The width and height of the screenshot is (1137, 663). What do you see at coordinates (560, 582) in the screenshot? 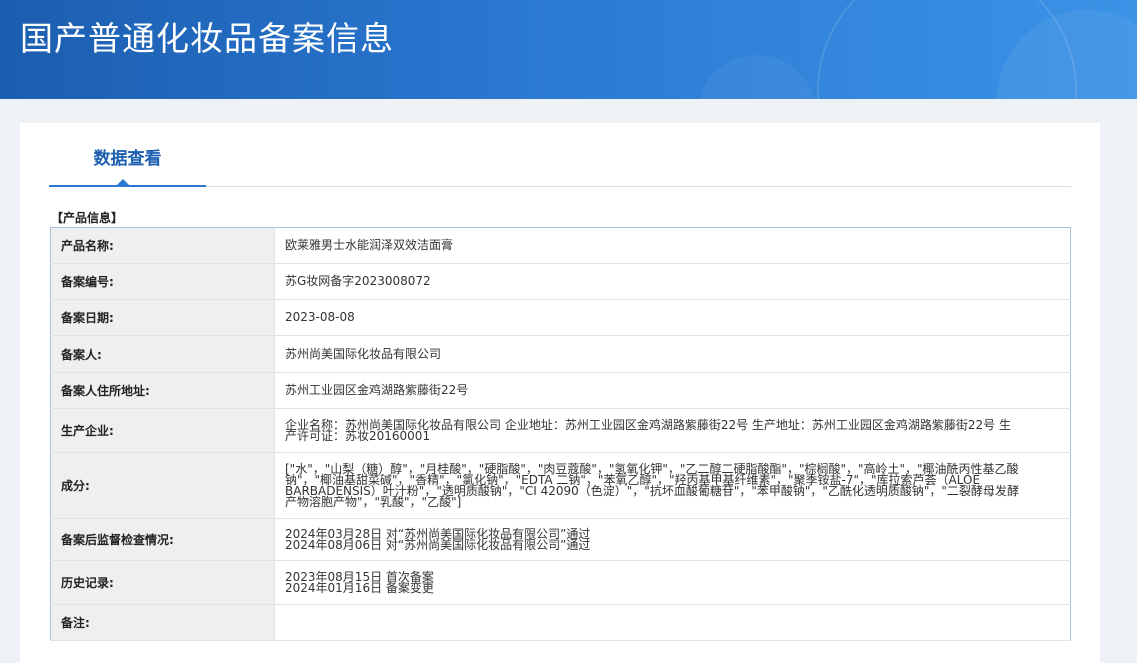
I see `table-row-history: 历史记录: 2023年08月15日 首次备案 2024年01月16日 备案变更` at bounding box center [560, 582].